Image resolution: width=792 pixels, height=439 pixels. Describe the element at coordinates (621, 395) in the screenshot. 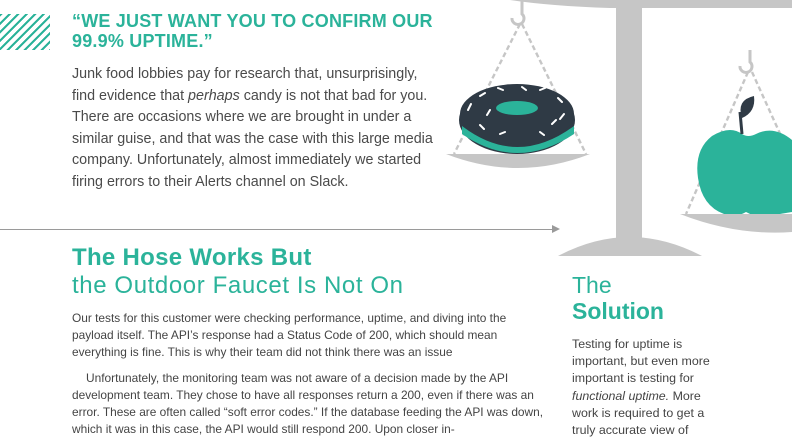

I see `sidebar-emphasis: functional uptime.` at that location.